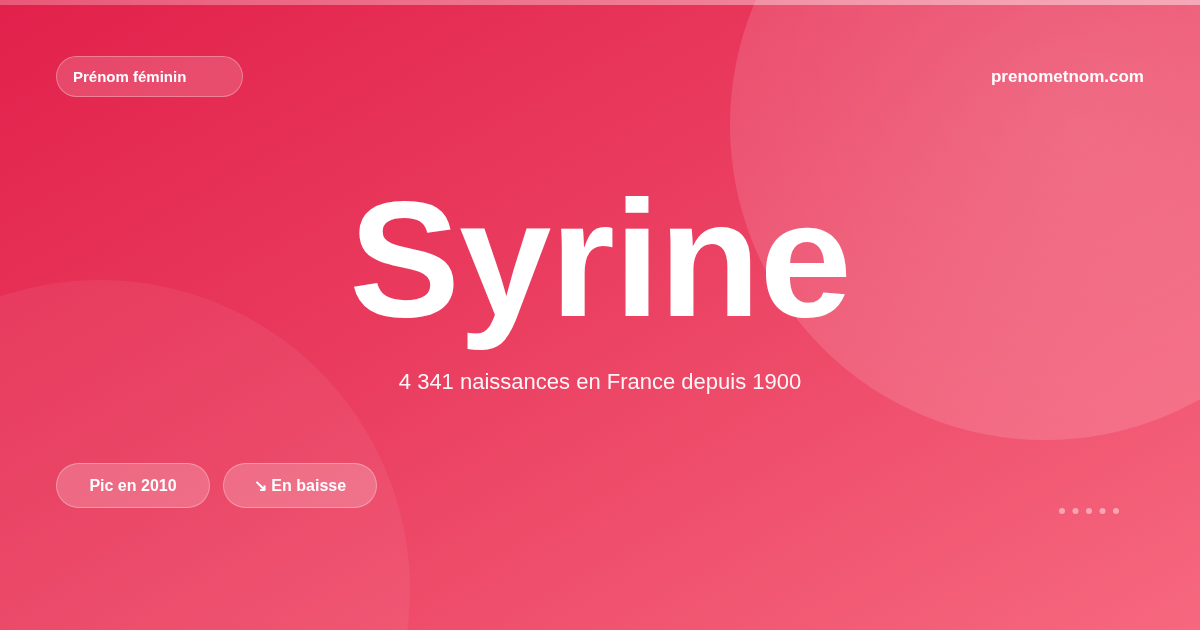 The image size is (1200, 630). I want to click on dots-decoration, so click(1089, 510).